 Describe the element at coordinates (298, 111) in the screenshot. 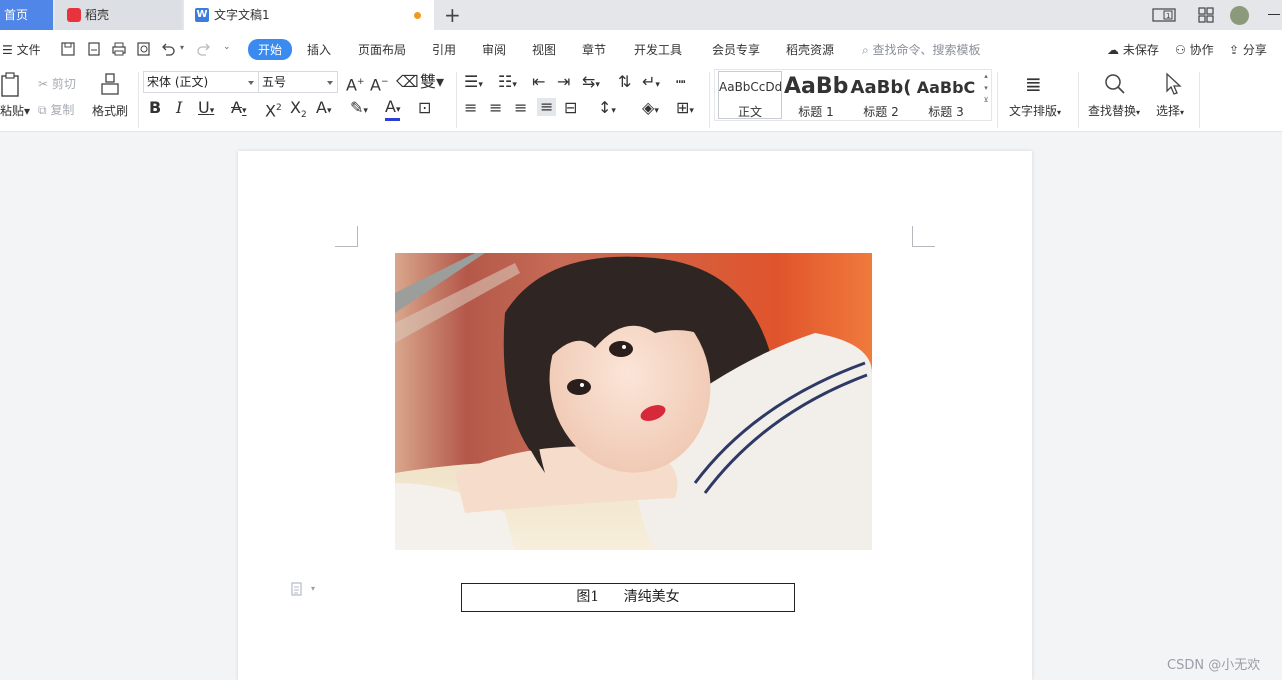

I see `subscript-icon: X2` at that location.